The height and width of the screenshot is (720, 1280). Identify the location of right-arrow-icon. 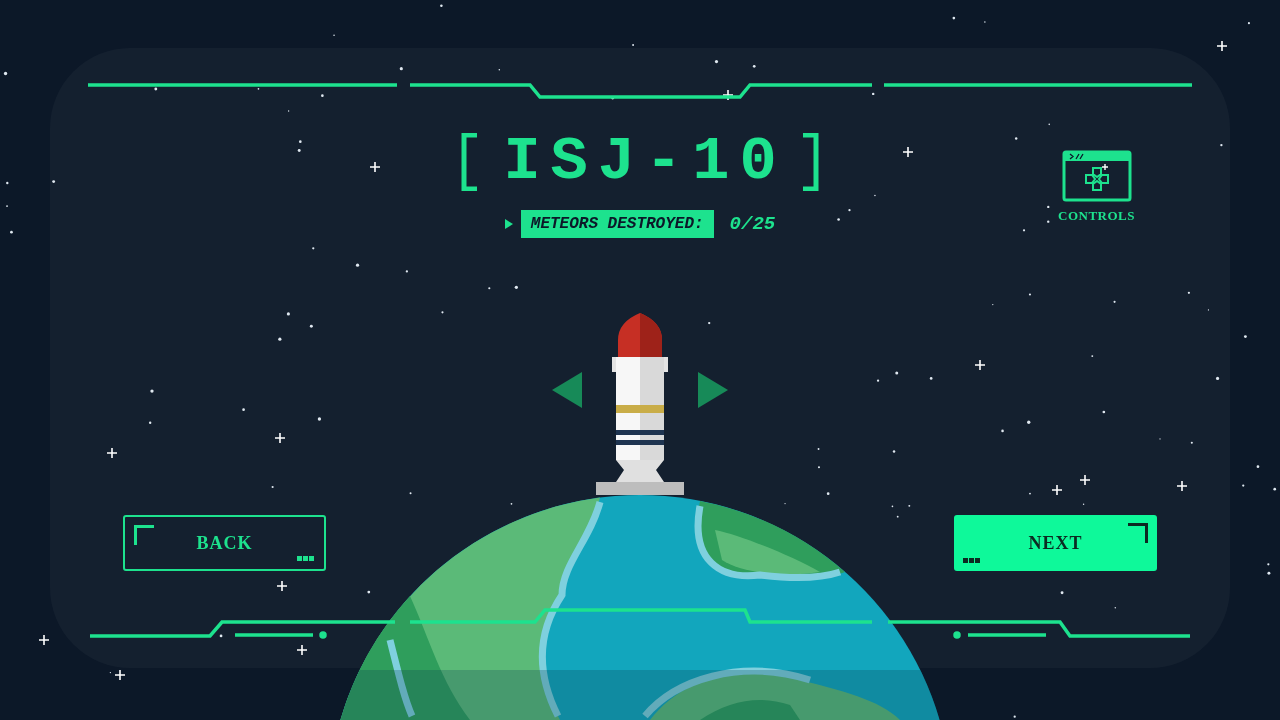
(713, 390).